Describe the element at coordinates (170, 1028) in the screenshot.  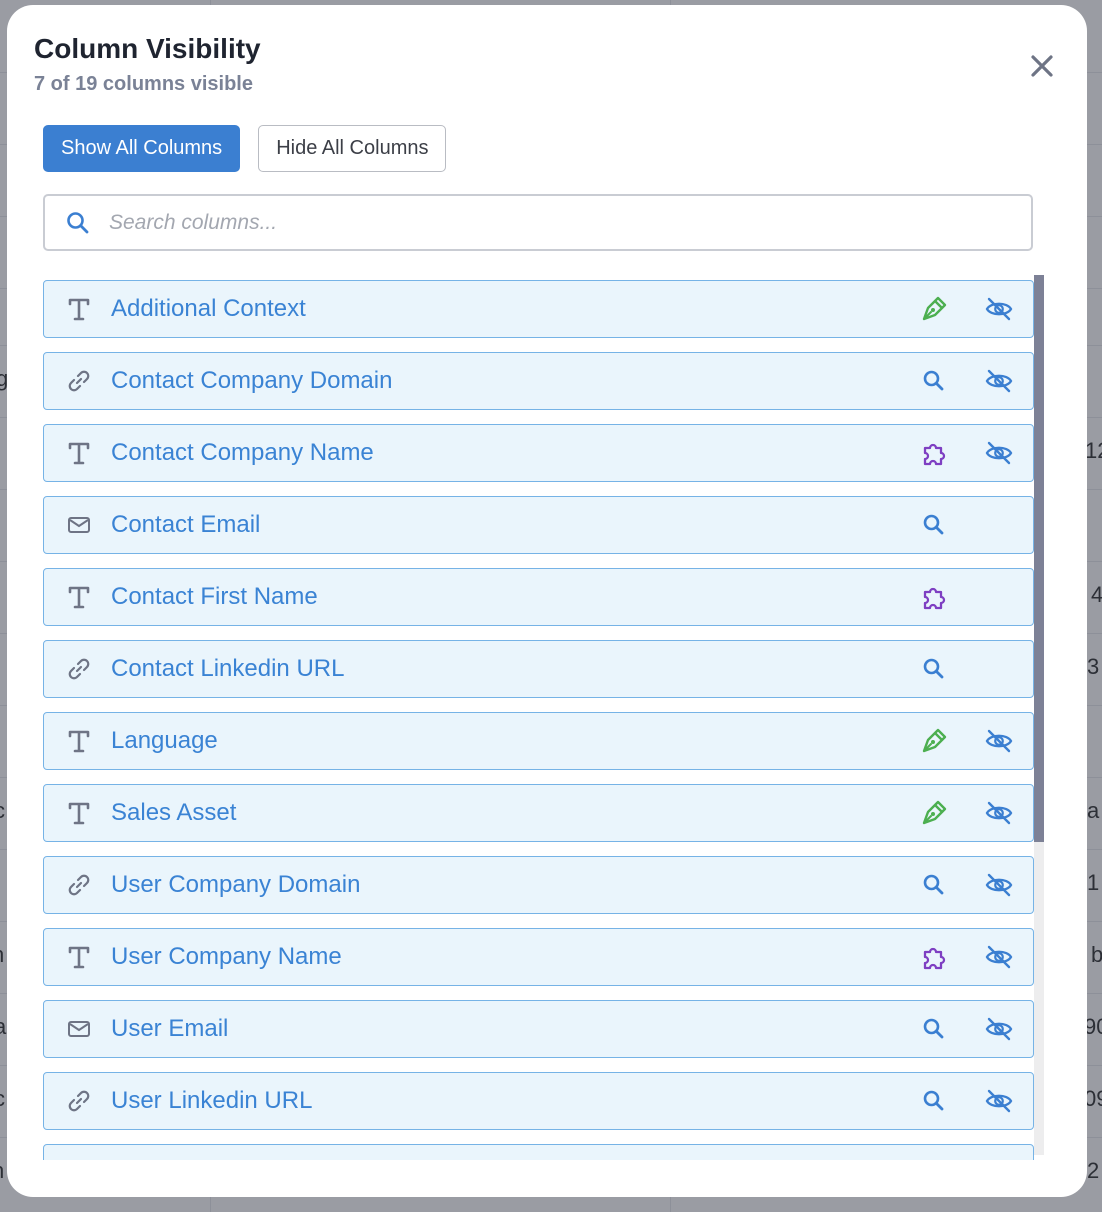
I see `column-label: User Email` at that location.